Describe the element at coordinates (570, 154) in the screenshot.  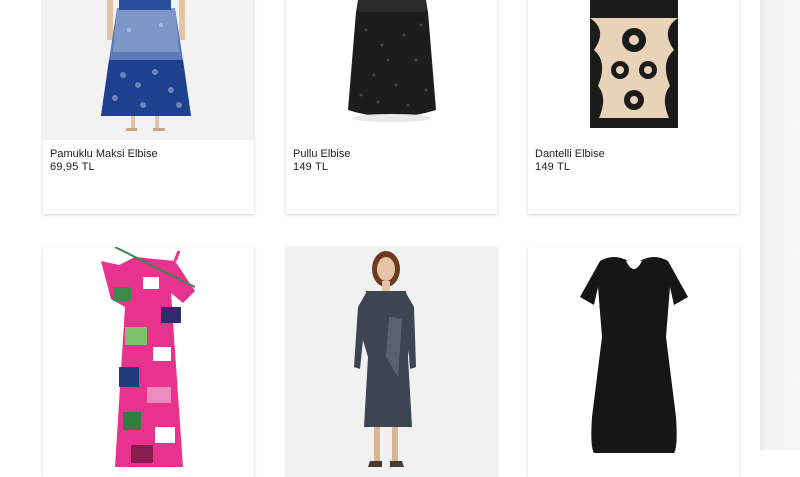
I see `product-name: Dantelli Elbise` at that location.